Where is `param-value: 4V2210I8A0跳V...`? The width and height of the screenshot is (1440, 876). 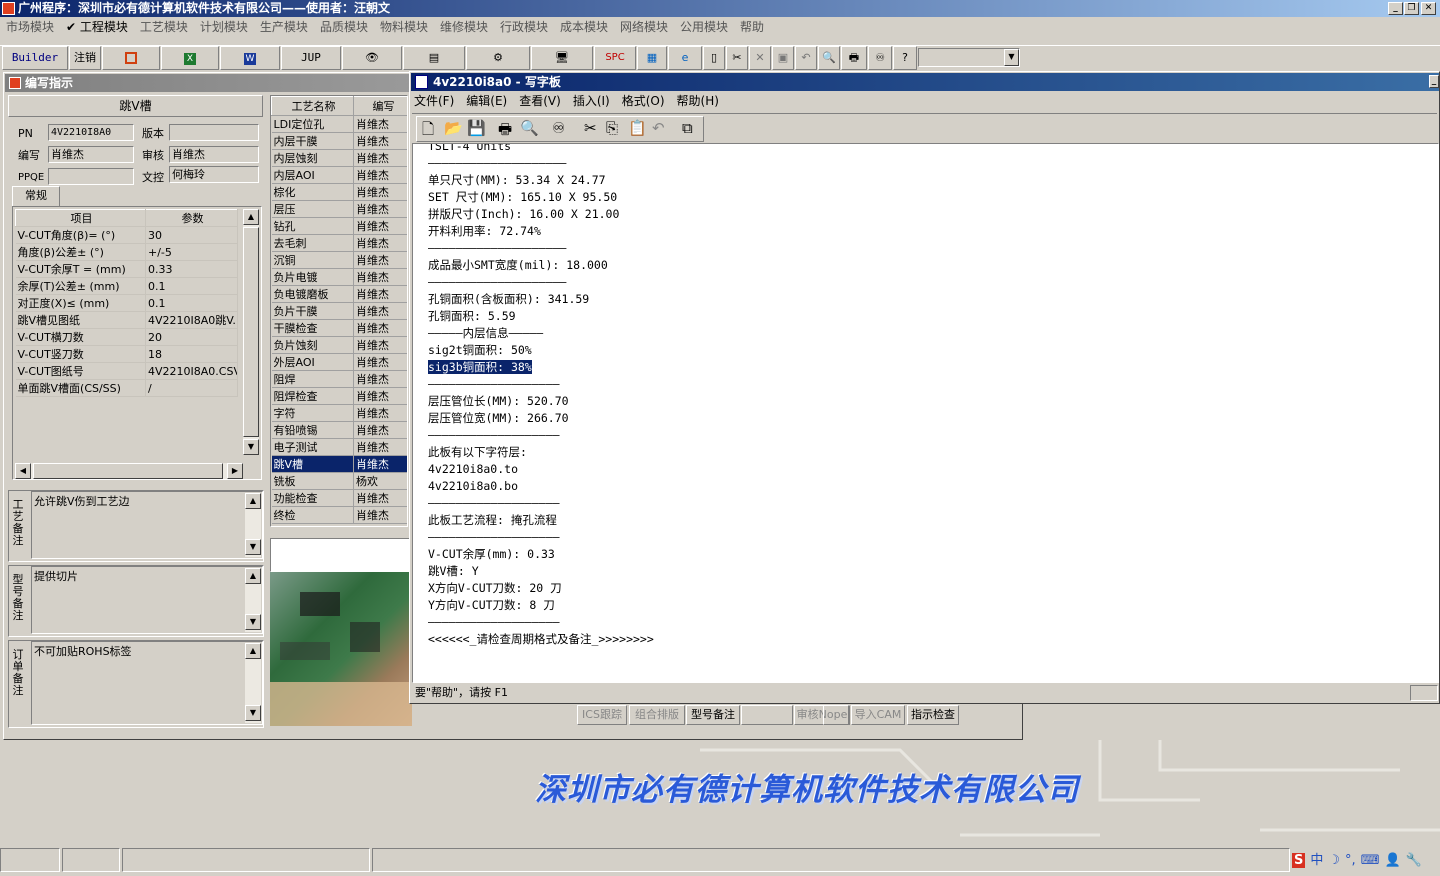 param-value: 4V2210I8A0跳V... is located at coordinates (191, 320).